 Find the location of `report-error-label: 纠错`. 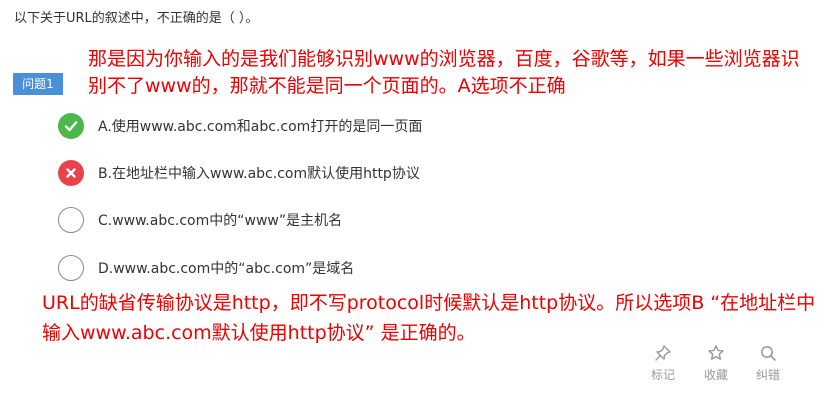

report-error-label: 纠错 is located at coordinates (768, 375).